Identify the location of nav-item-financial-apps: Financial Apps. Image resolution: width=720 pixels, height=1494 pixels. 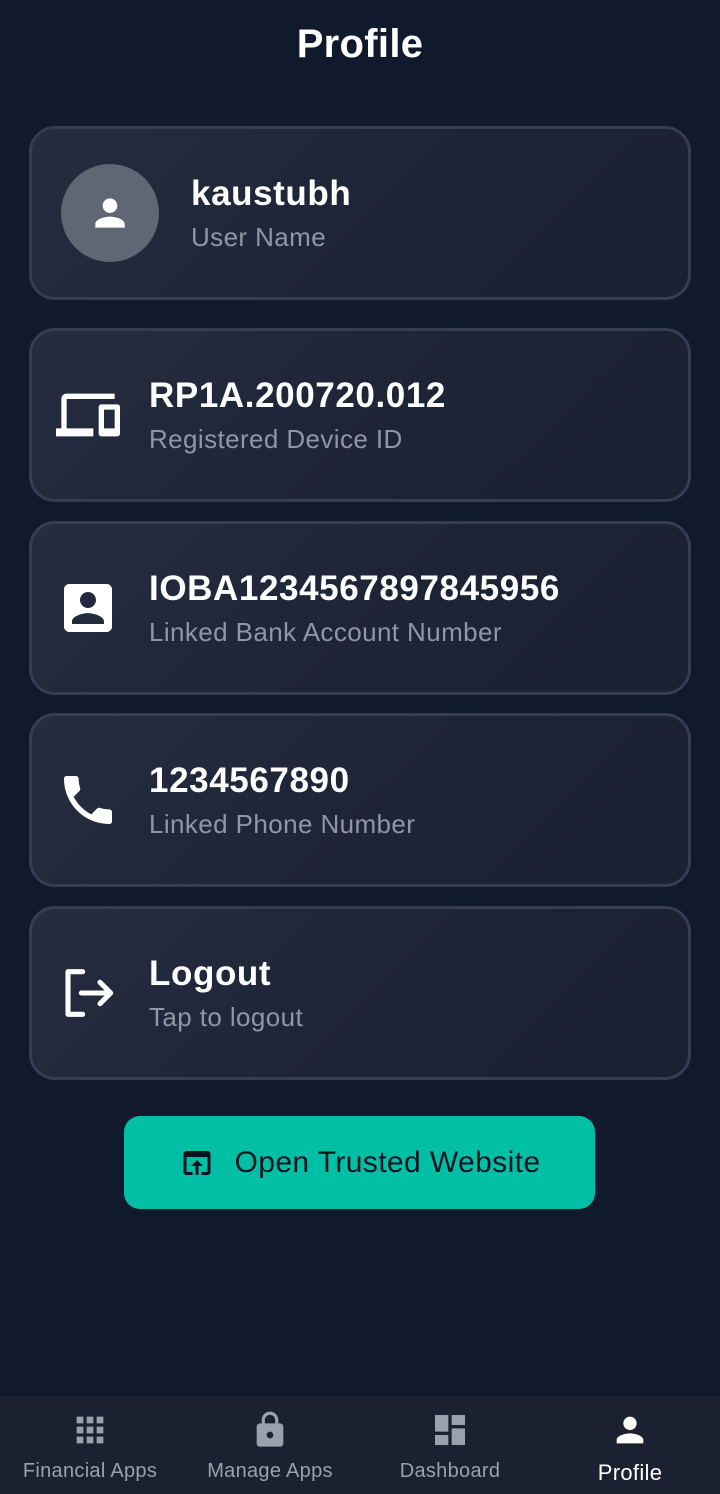
(90, 1445).